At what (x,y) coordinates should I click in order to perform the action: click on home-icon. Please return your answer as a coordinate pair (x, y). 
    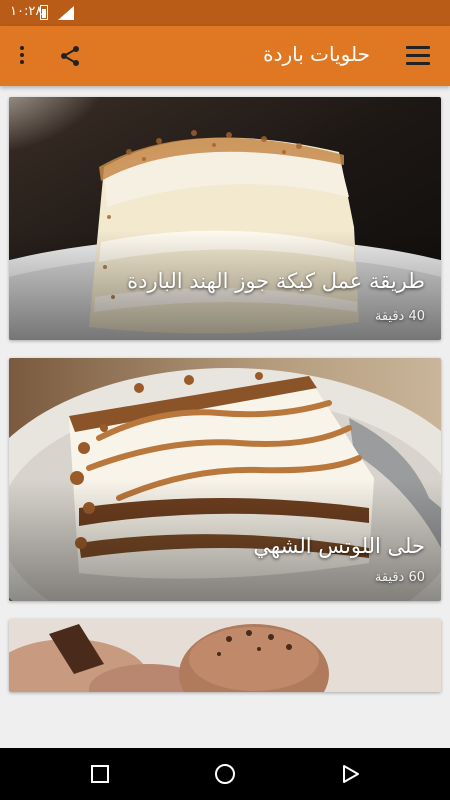
    Looking at the image, I should click on (225, 774).